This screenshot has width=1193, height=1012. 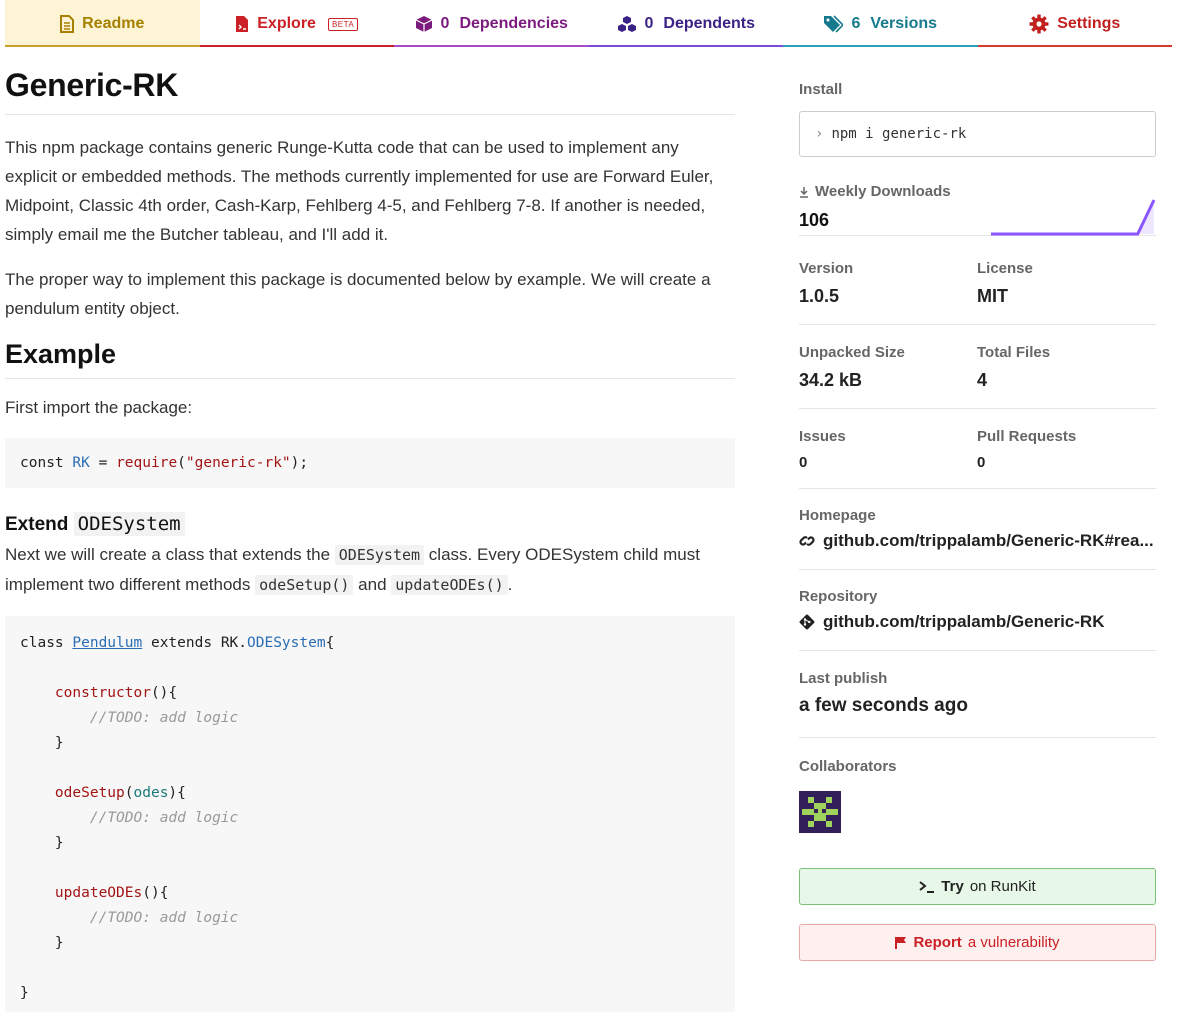 I want to click on unpacked-size-label: Unpacked Size, so click(x=852, y=352).